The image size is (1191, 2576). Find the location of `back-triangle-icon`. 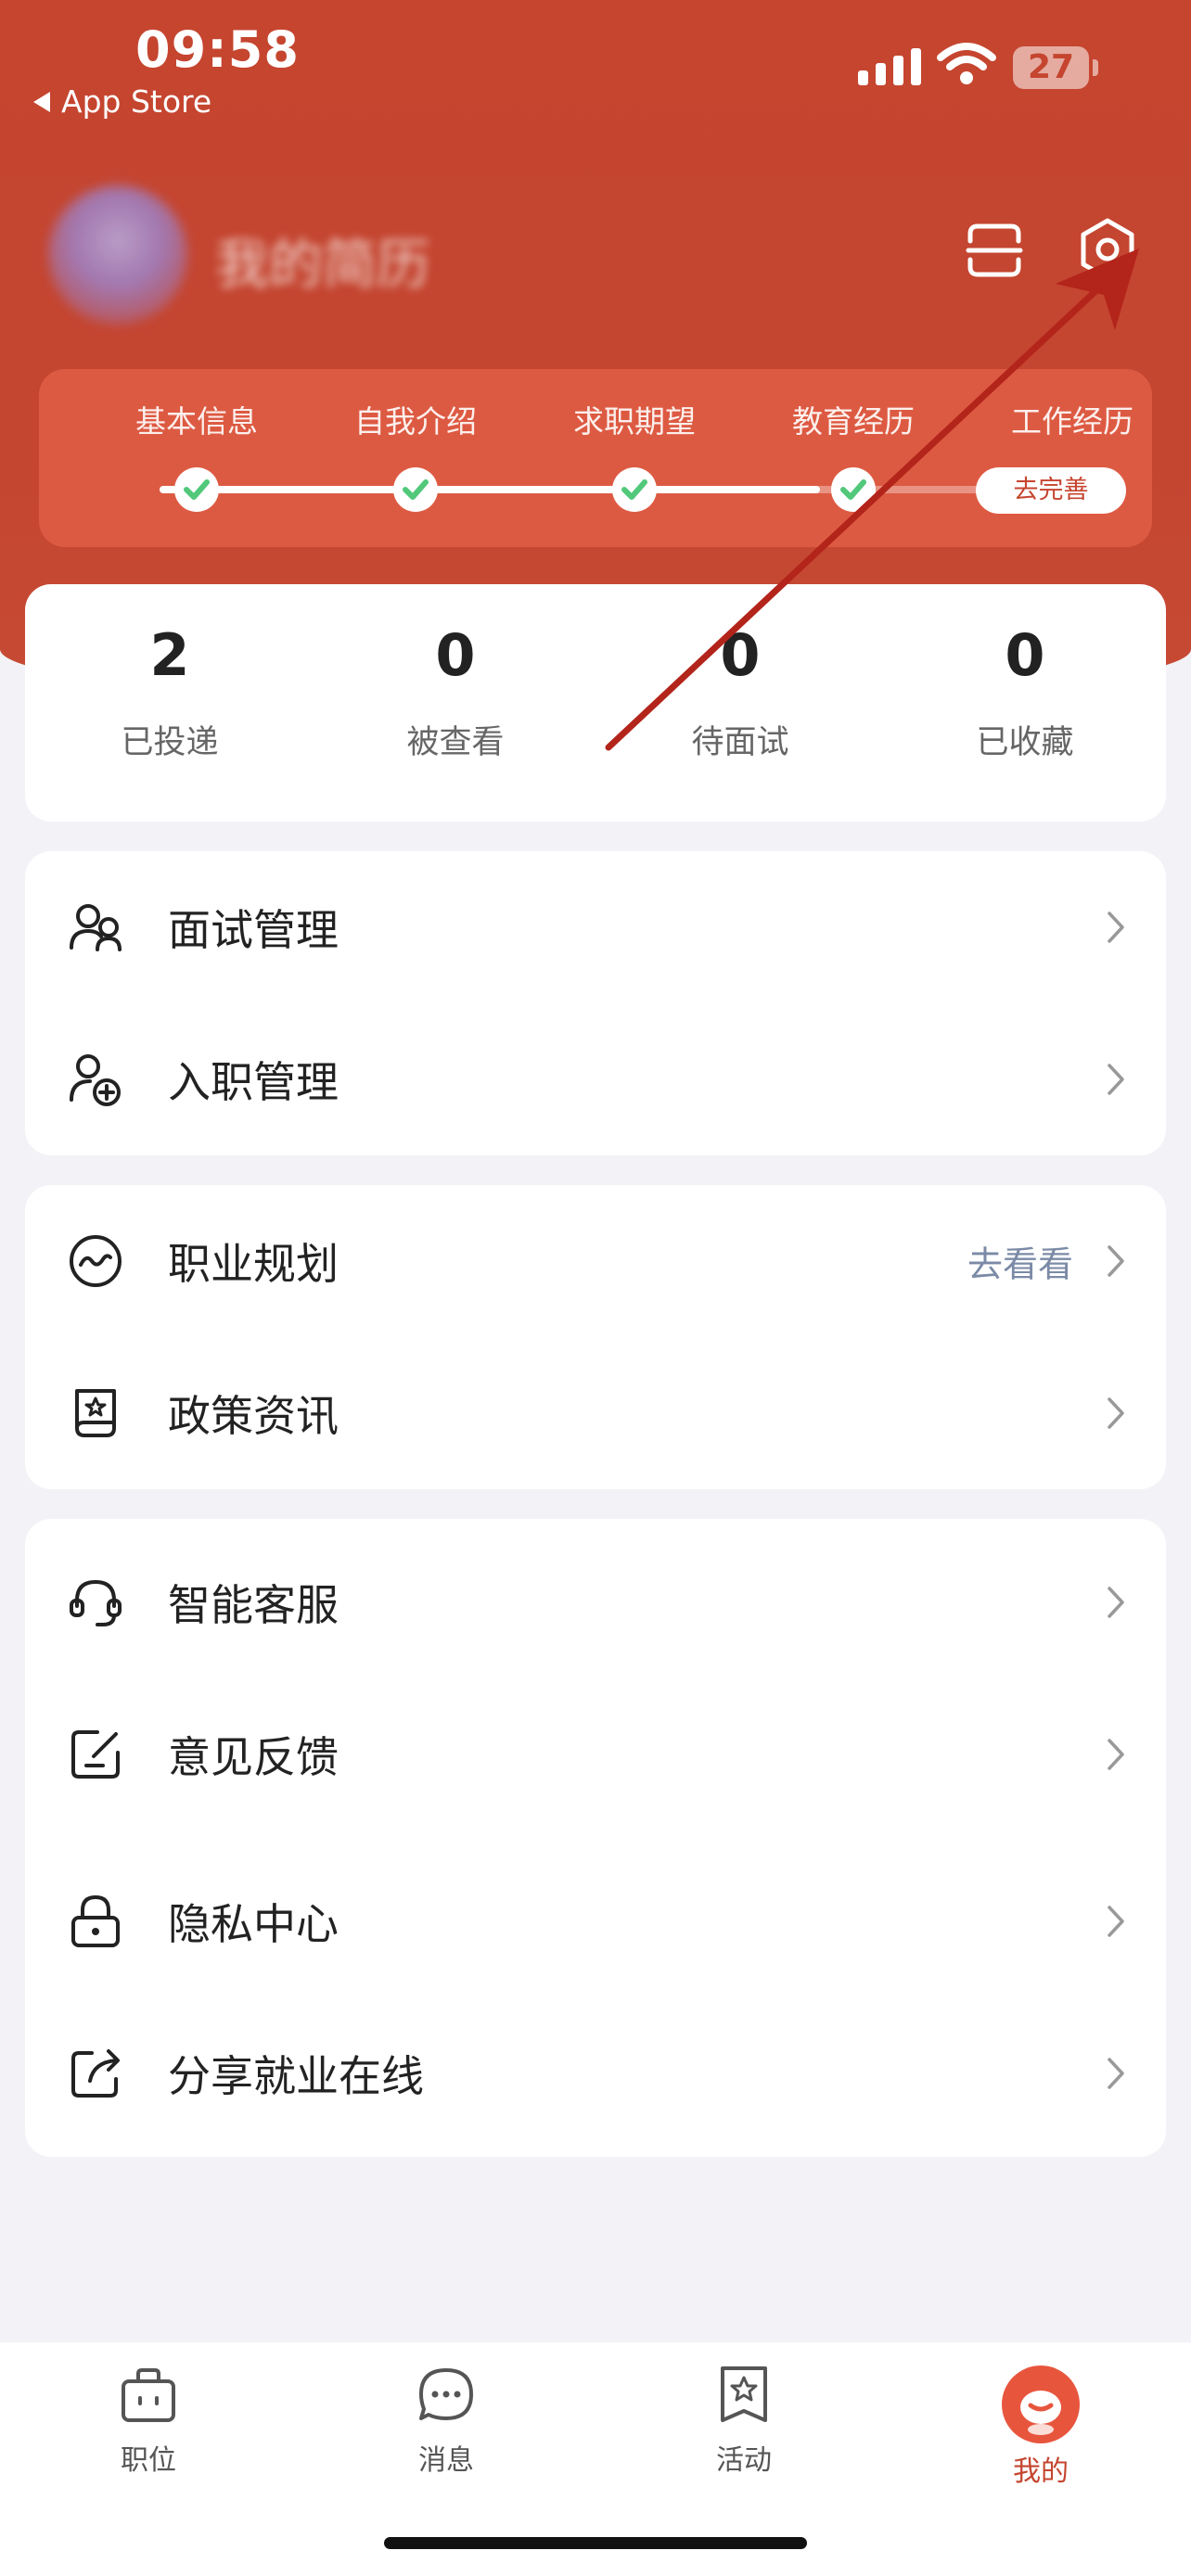

back-triangle-icon is located at coordinates (41, 102).